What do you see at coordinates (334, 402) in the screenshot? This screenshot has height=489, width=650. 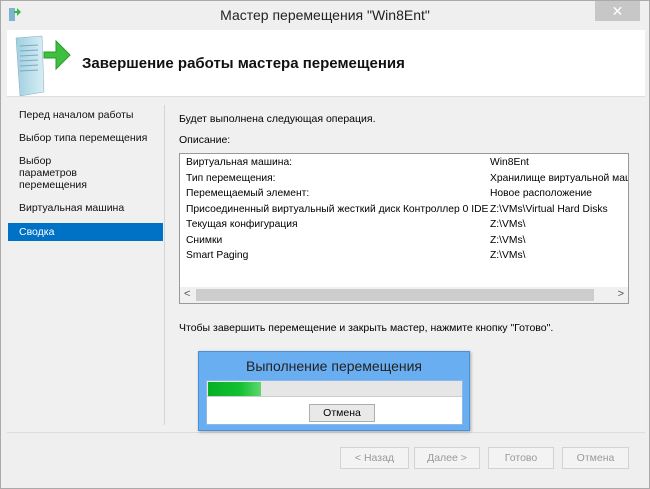 I see `progress-panel: Отмена` at bounding box center [334, 402].